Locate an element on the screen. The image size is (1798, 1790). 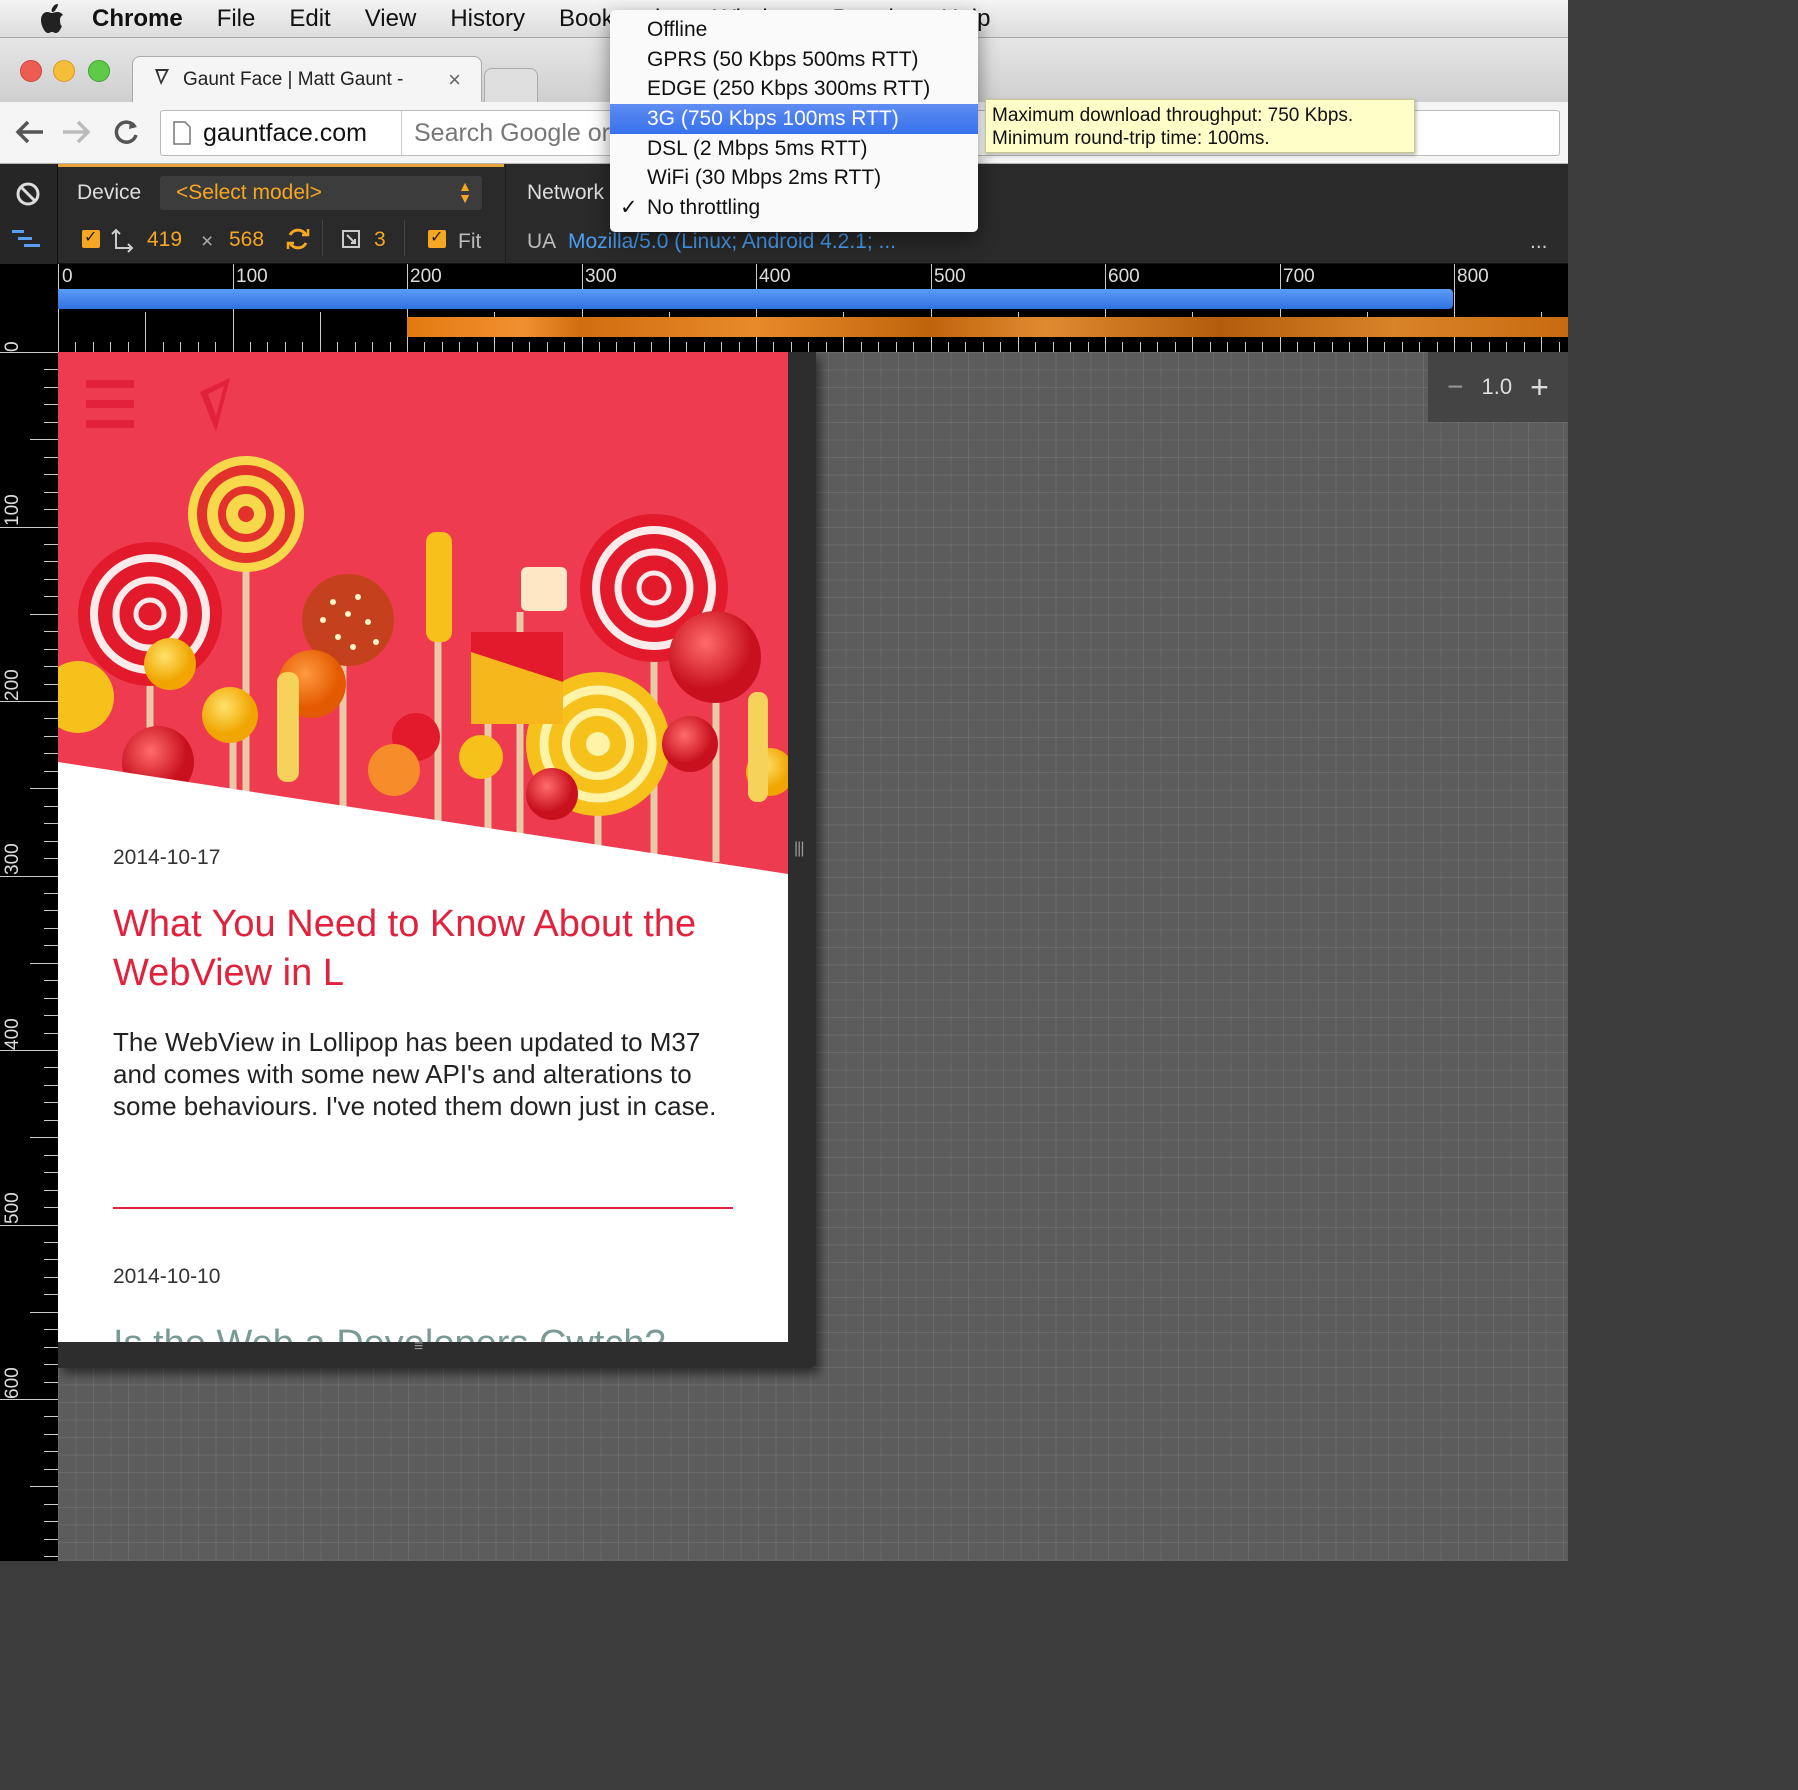
tab-close-icon: × is located at coordinates (454, 80).